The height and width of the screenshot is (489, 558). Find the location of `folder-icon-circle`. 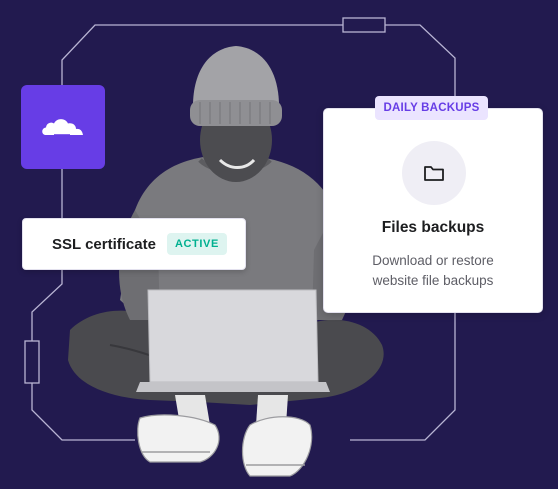

folder-icon-circle is located at coordinates (434, 173).